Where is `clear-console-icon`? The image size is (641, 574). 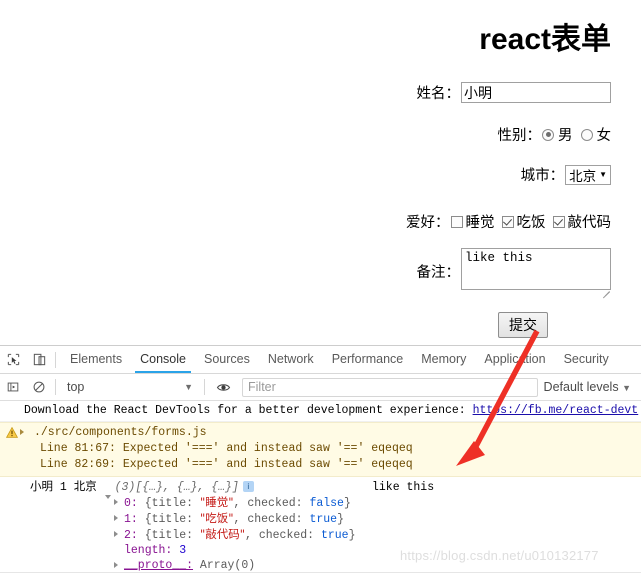
clear-console-icon is located at coordinates (39, 387).